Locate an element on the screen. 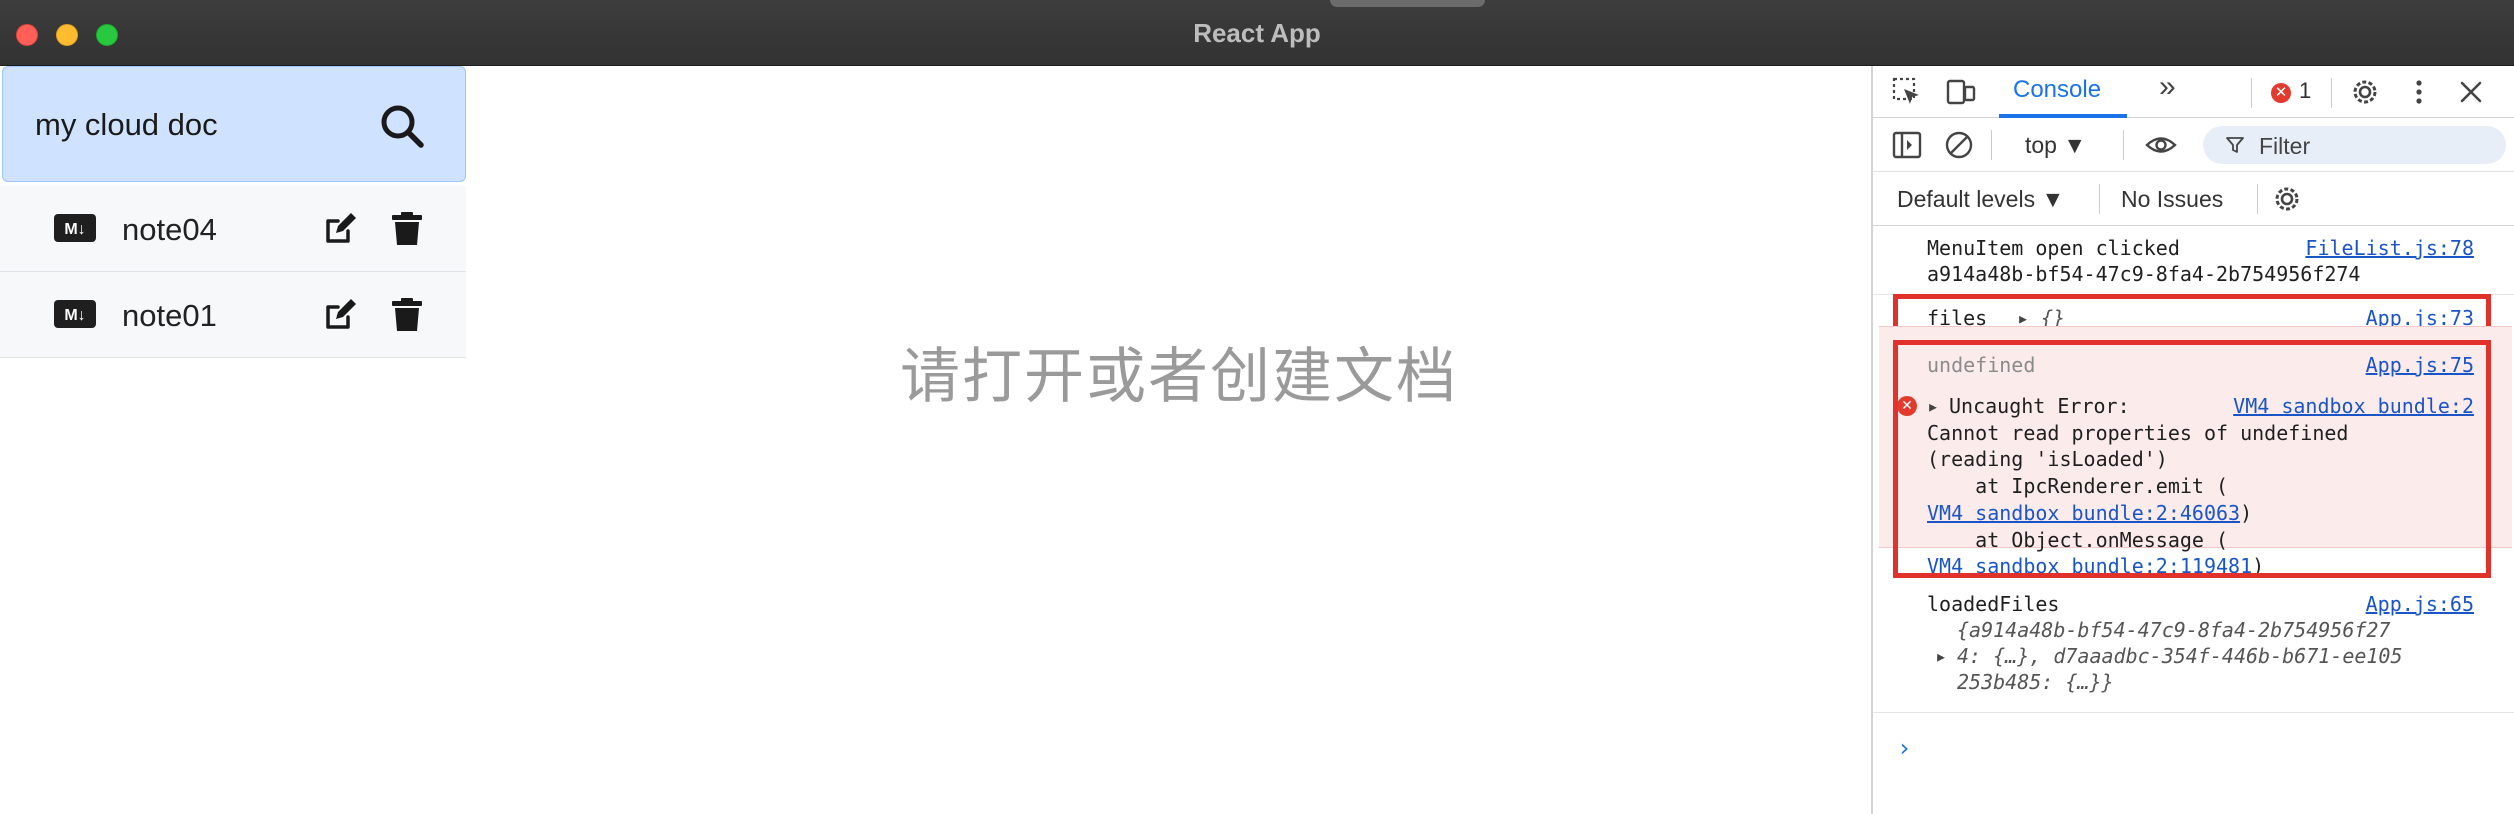  sidebar-toggle-icon is located at coordinates (1907, 145).